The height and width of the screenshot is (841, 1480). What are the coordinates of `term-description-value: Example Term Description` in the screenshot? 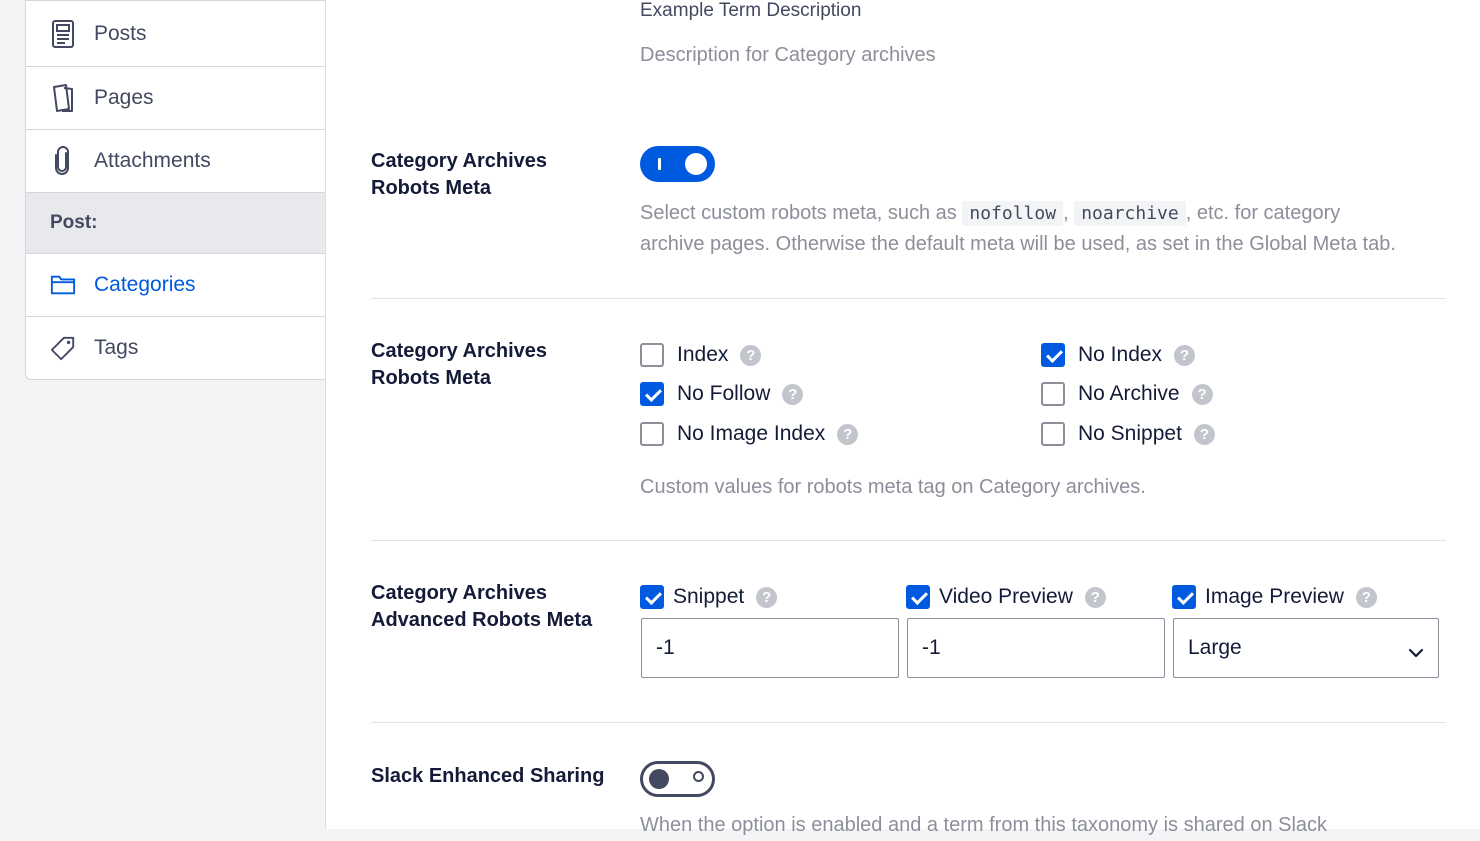 It's located at (750, 11).